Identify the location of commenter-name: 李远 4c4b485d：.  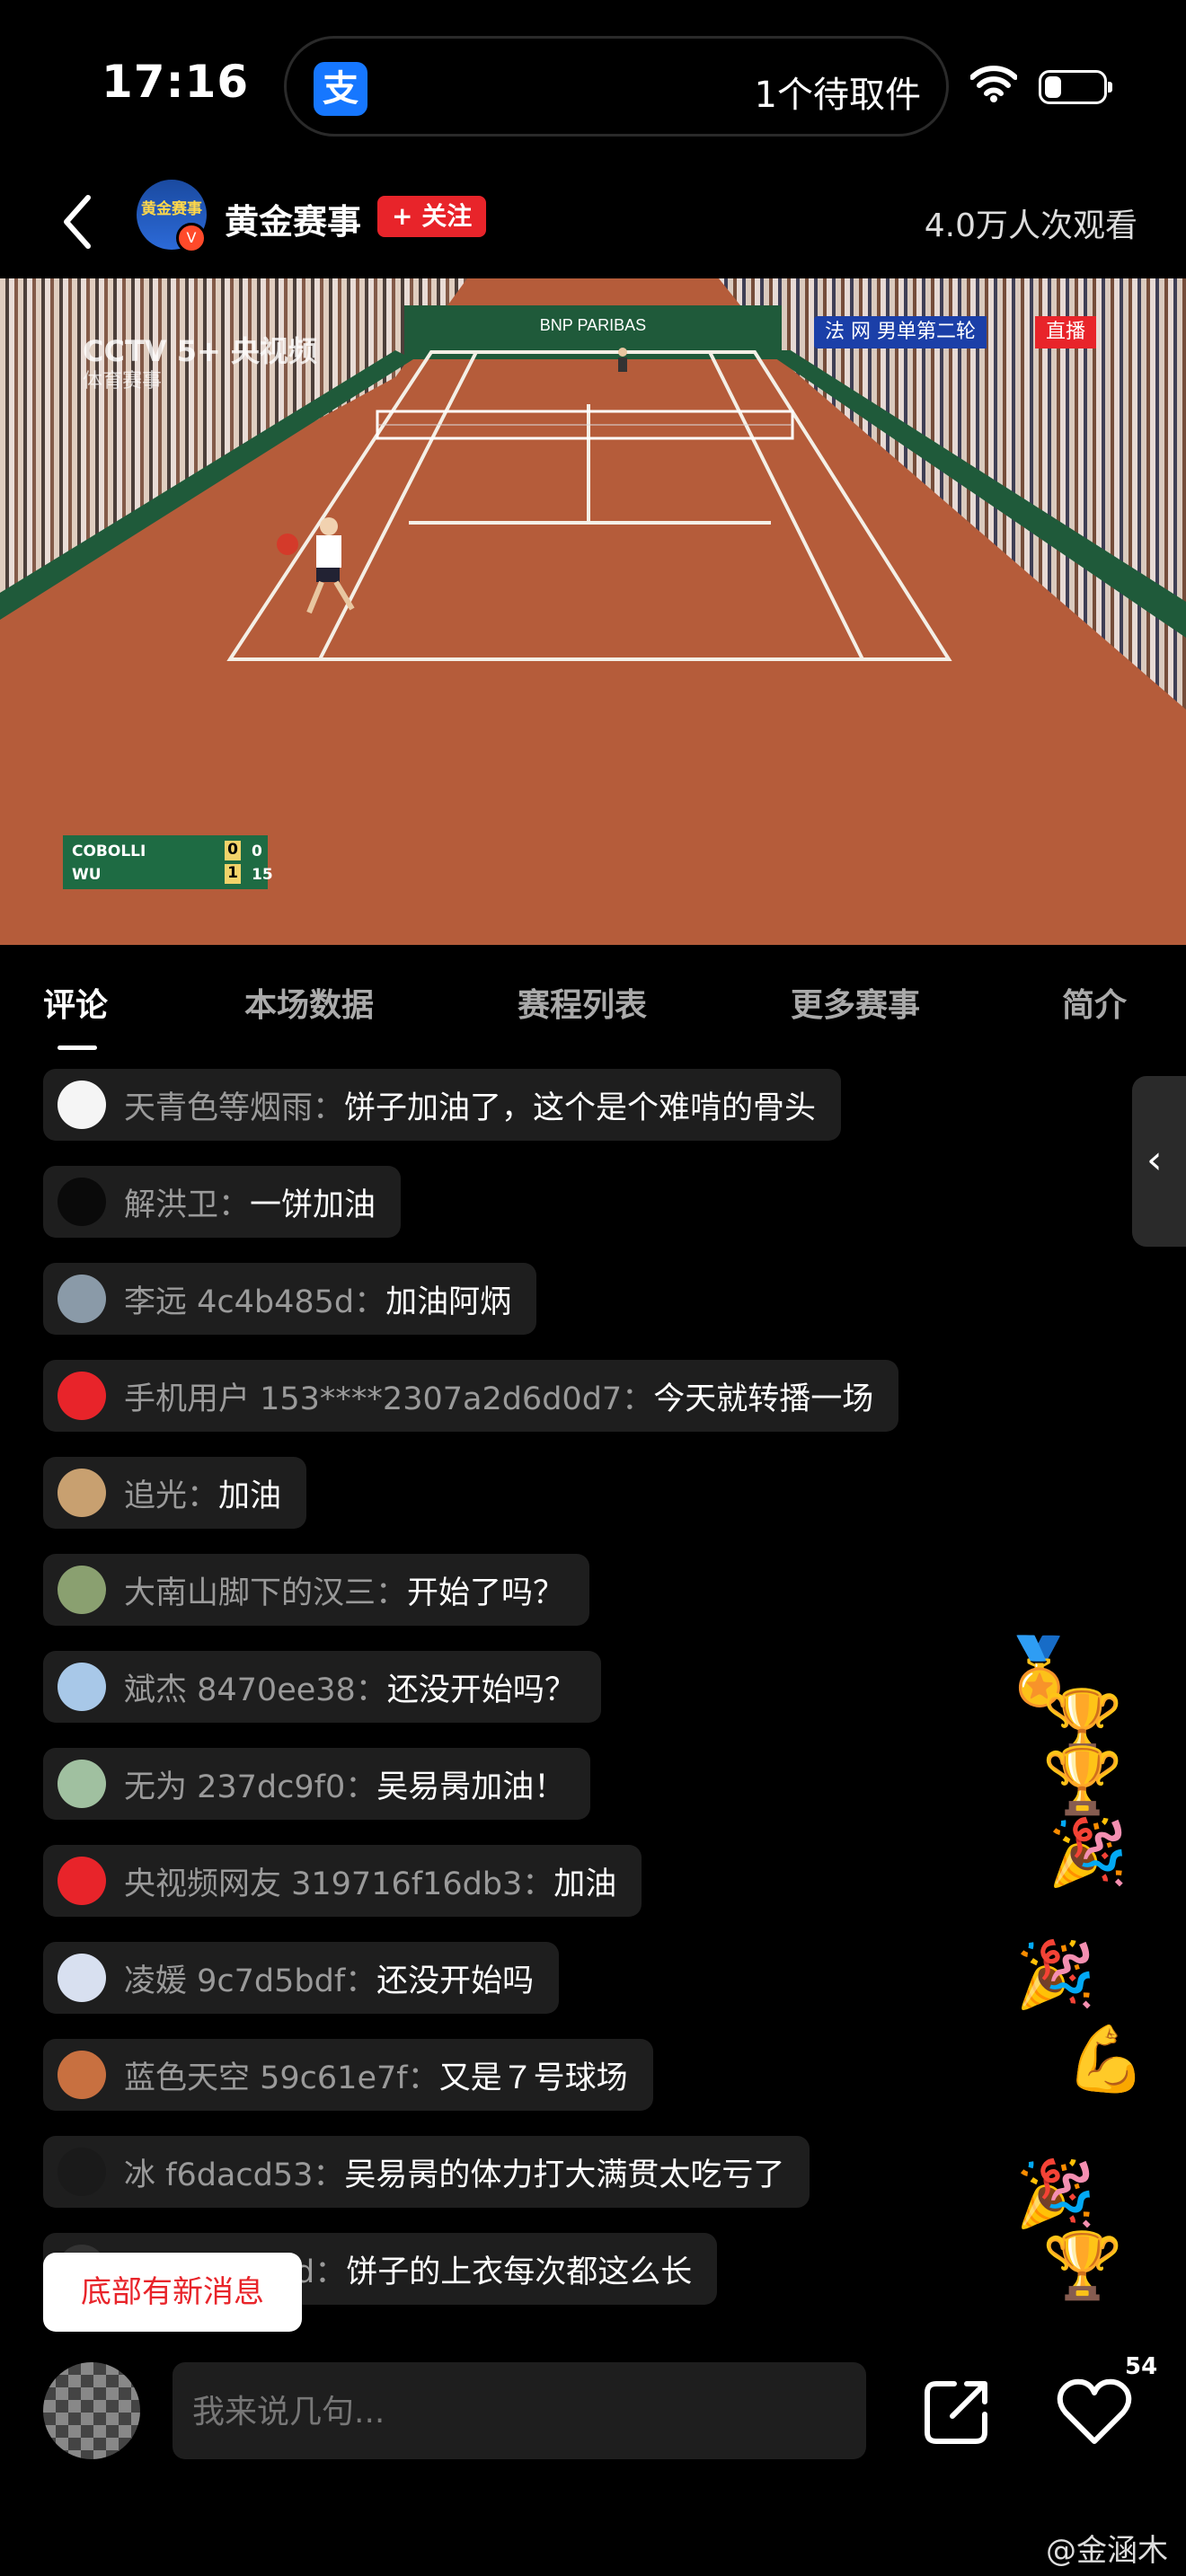
(254, 1299).